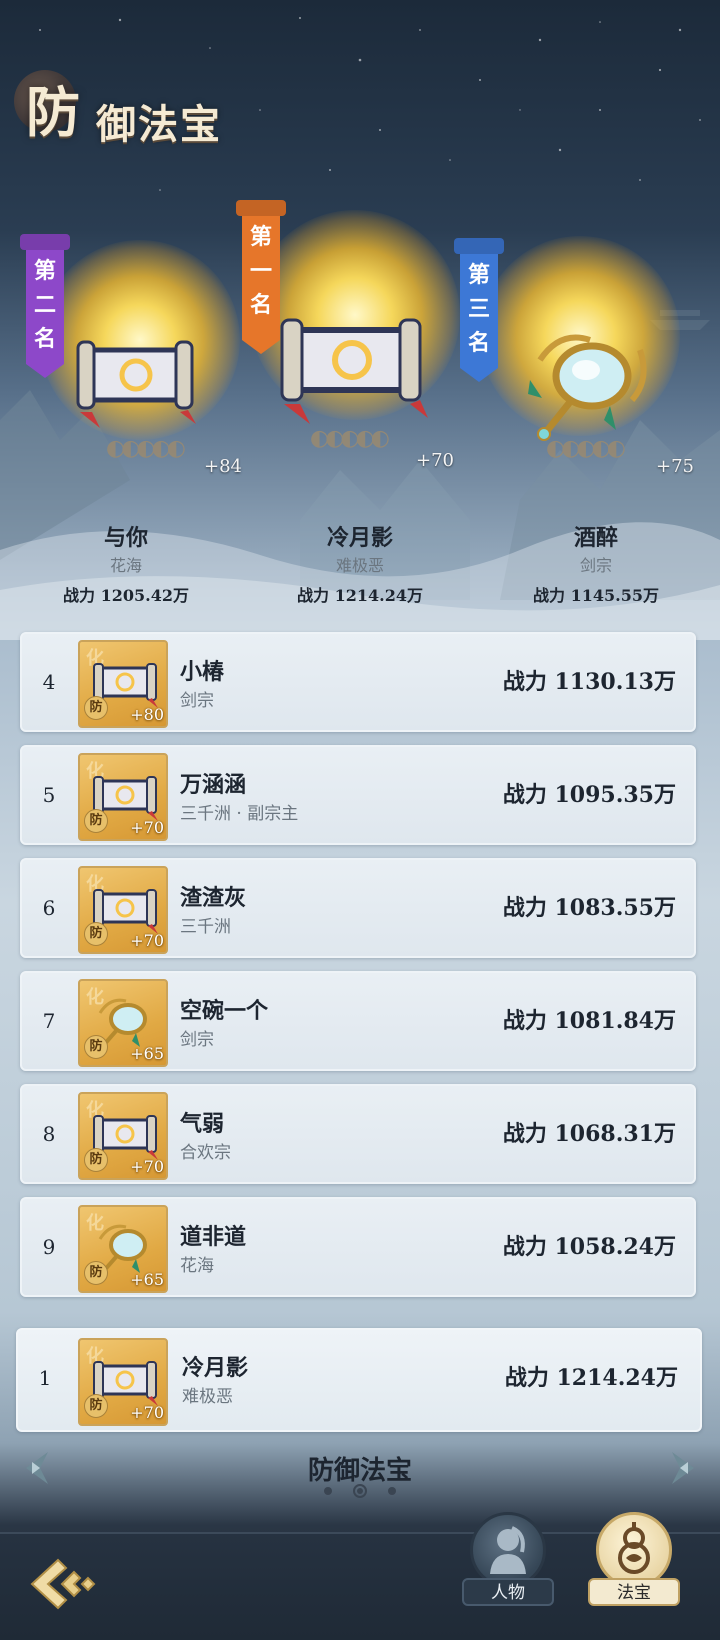 The width and height of the screenshot is (720, 1640). I want to click on player-name: 气弱, so click(202, 1124).